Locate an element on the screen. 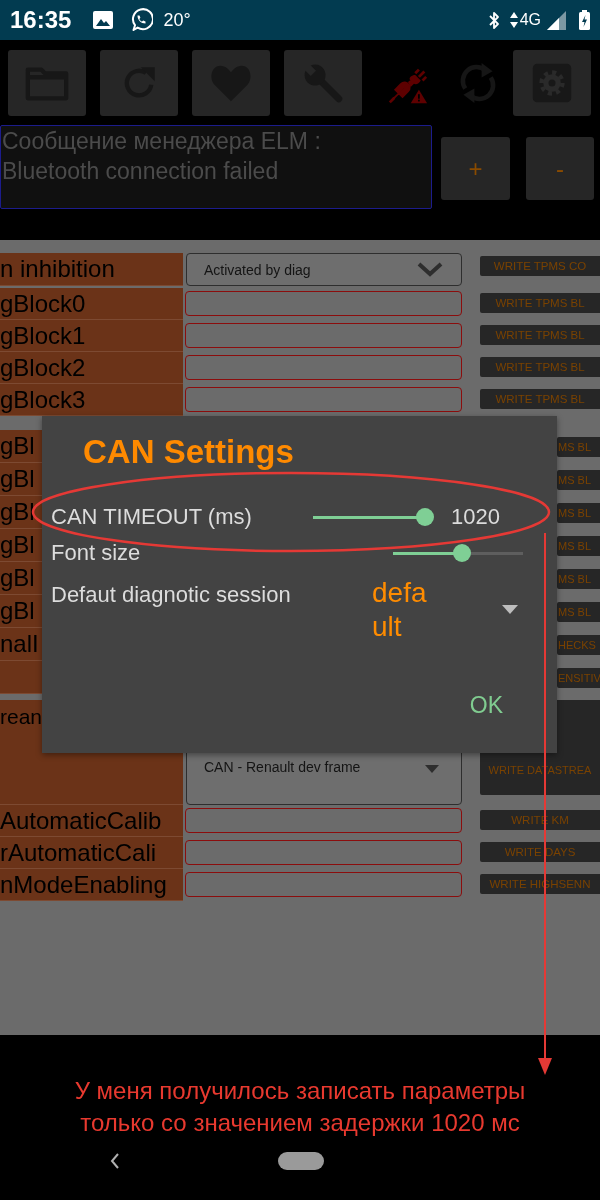 This screenshot has width=600, height=1200. clock-time: 16:35 is located at coordinates (41, 20).